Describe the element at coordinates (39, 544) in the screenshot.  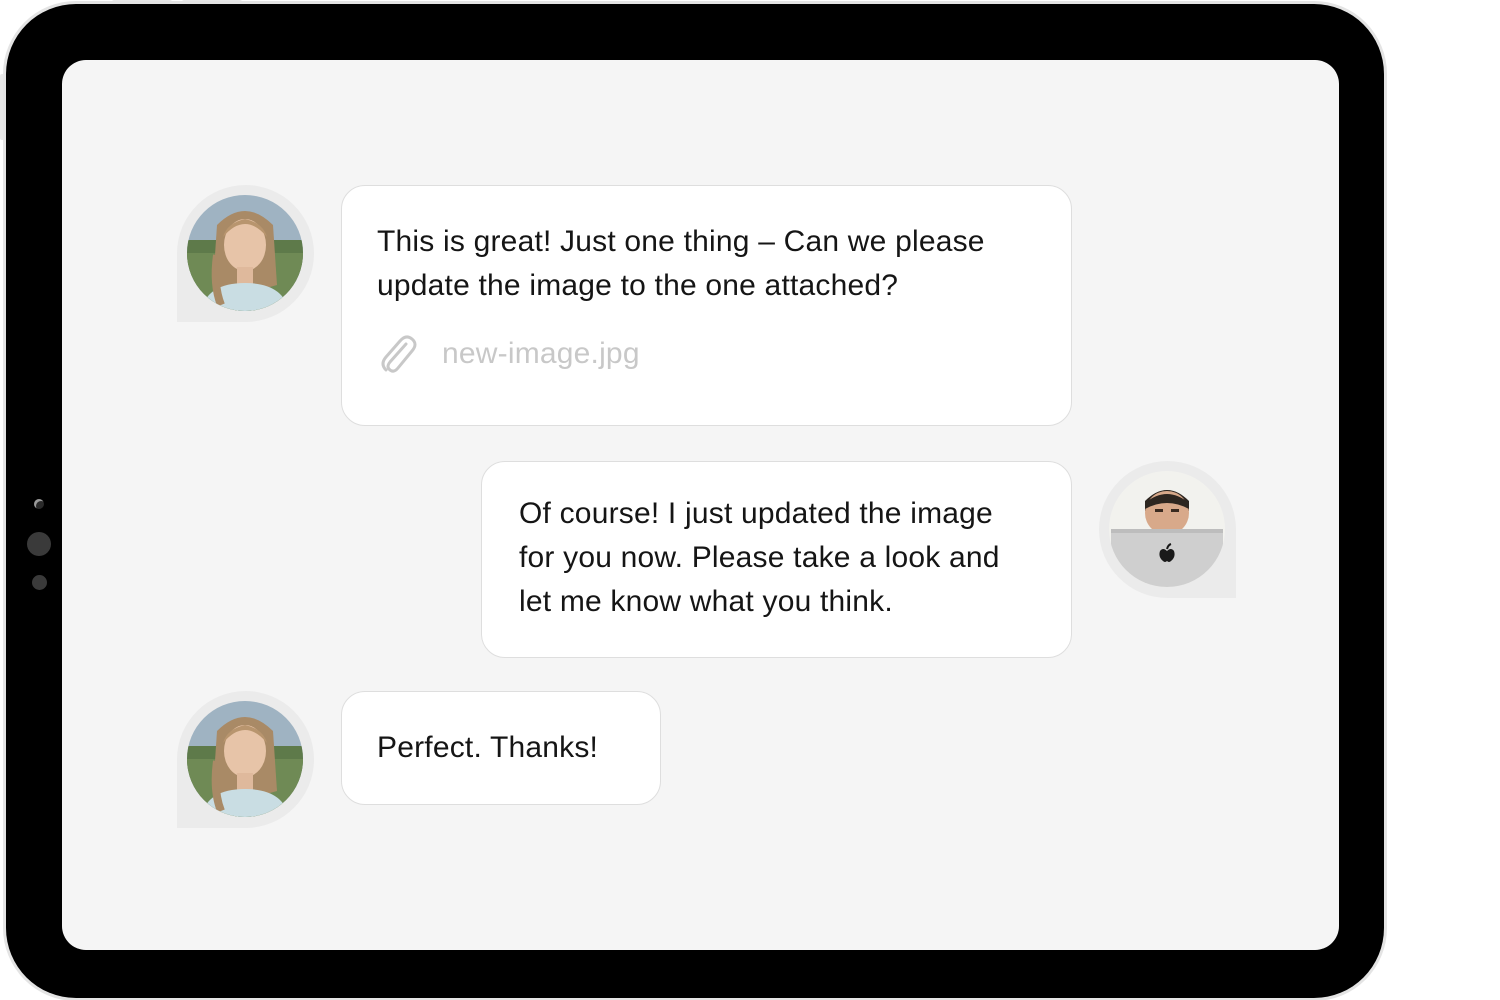
I see `camera-sensor-icon` at that location.